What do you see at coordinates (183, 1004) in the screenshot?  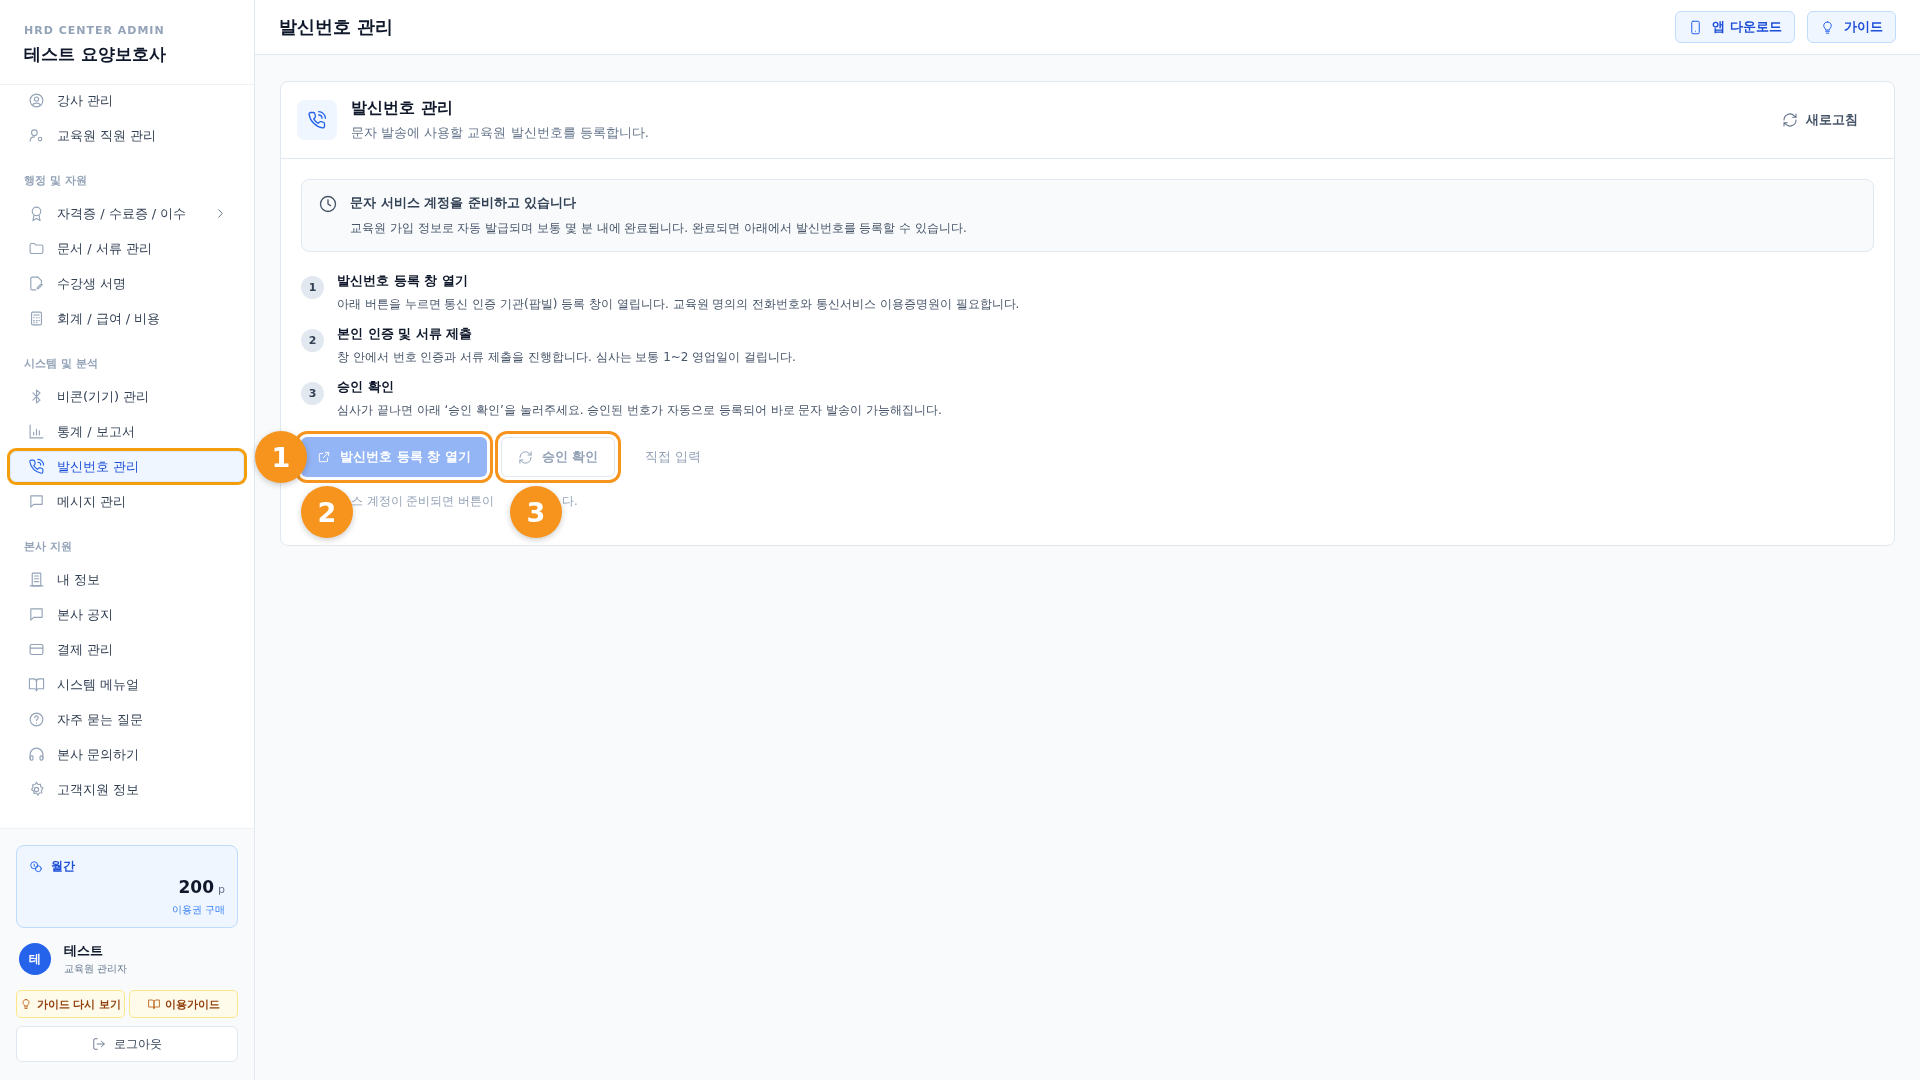 I see `guide-button: 이용가이드` at bounding box center [183, 1004].